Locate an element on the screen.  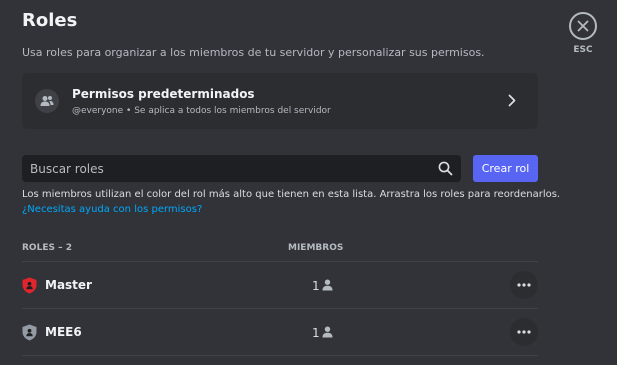
create-role-button: Crear rol is located at coordinates (505, 168).